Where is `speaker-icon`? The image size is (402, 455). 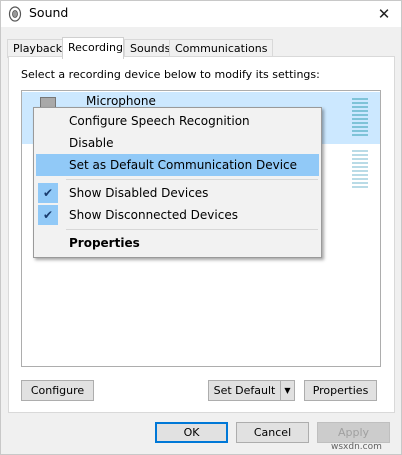
speaker-icon is located at coordinates (15, 14).